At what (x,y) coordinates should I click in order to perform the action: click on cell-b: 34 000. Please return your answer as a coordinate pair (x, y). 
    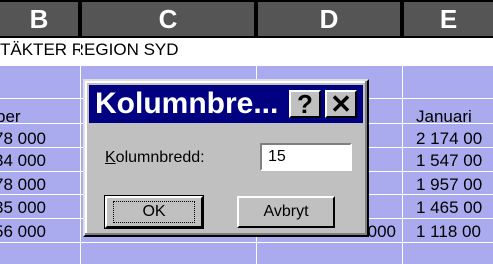
    Looking at the image, I should click on (37, 161).